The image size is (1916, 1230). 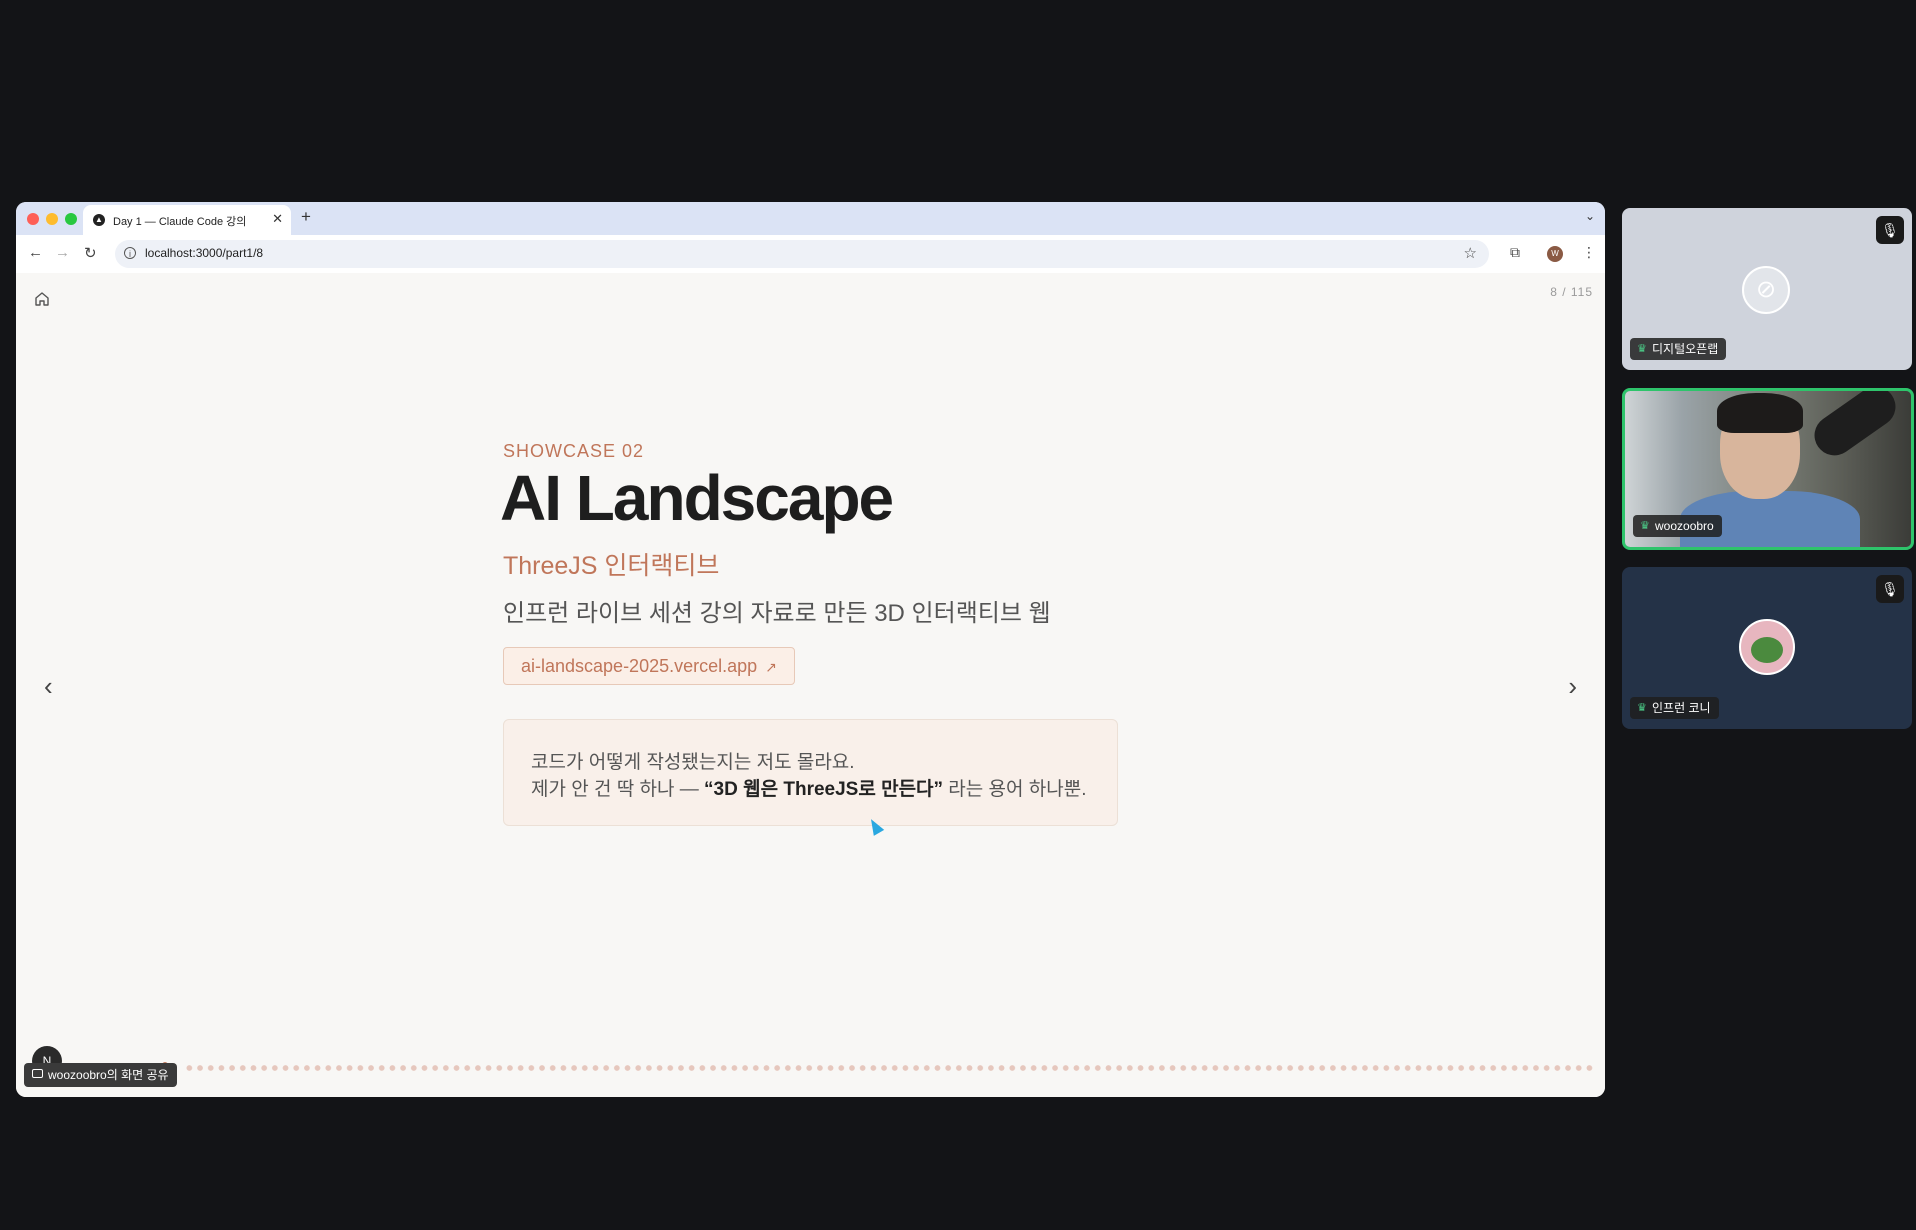 What do you see at coordinates (1515, 252) in the screenshot?
I see `extensions-icon: ⧉` at bounding box center [1515, 252].